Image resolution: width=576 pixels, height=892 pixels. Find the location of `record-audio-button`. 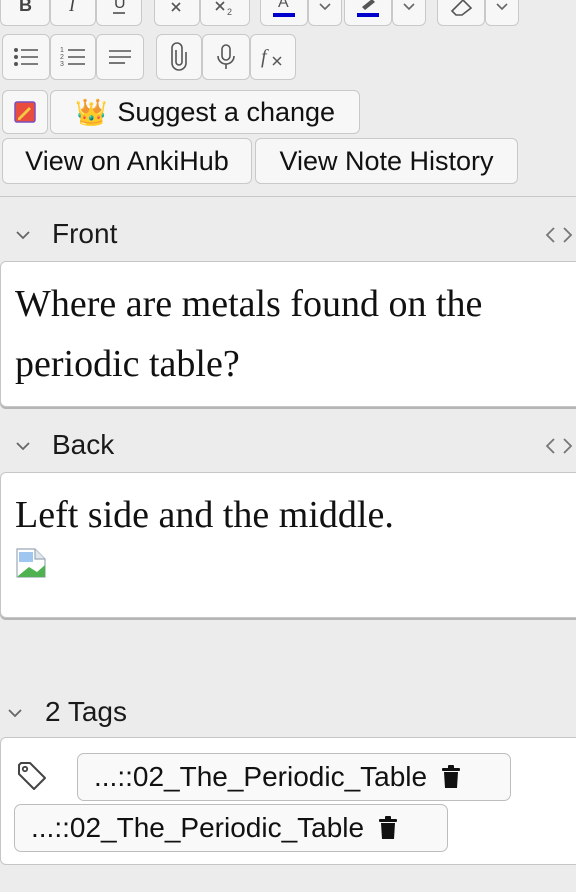

record-audio-button is located at coordinates (226, 57).